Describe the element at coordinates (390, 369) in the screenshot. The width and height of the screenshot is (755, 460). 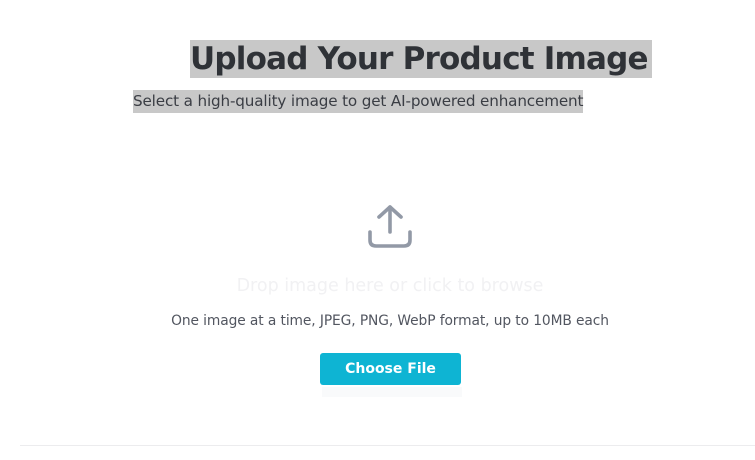
I see `choose-file-button: Choose File` at that location.